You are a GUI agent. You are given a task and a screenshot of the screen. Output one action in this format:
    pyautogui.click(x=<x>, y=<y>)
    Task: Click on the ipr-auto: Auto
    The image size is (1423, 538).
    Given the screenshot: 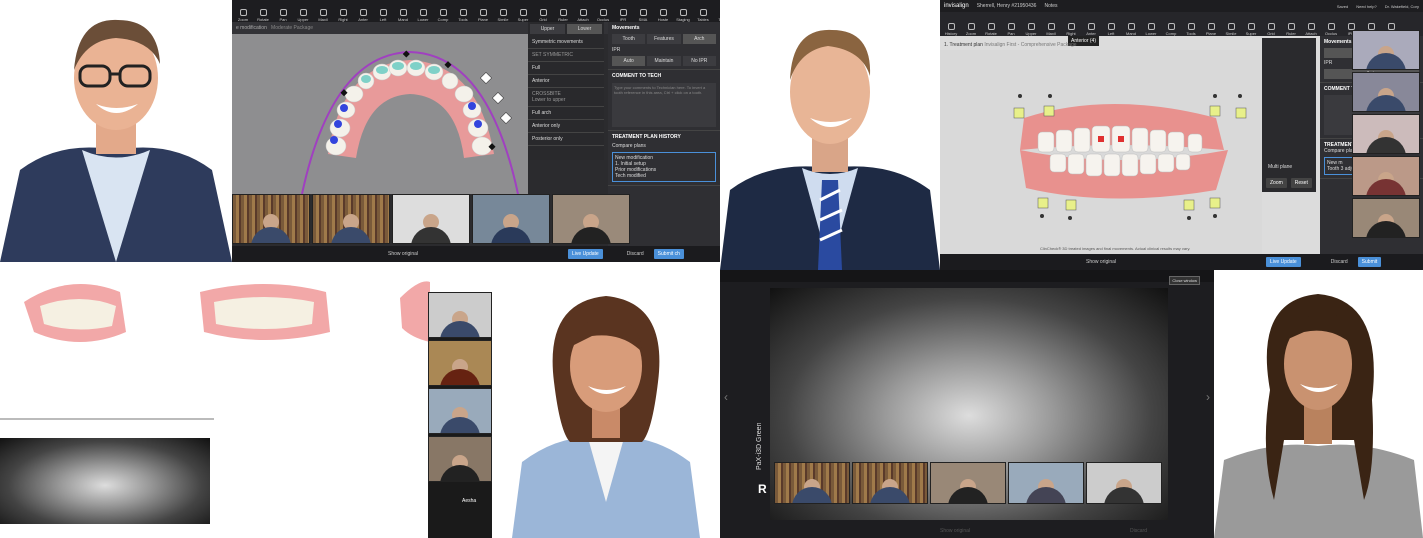 What is the action you would take?
    pyautogui.click(x=629, y=61)
    